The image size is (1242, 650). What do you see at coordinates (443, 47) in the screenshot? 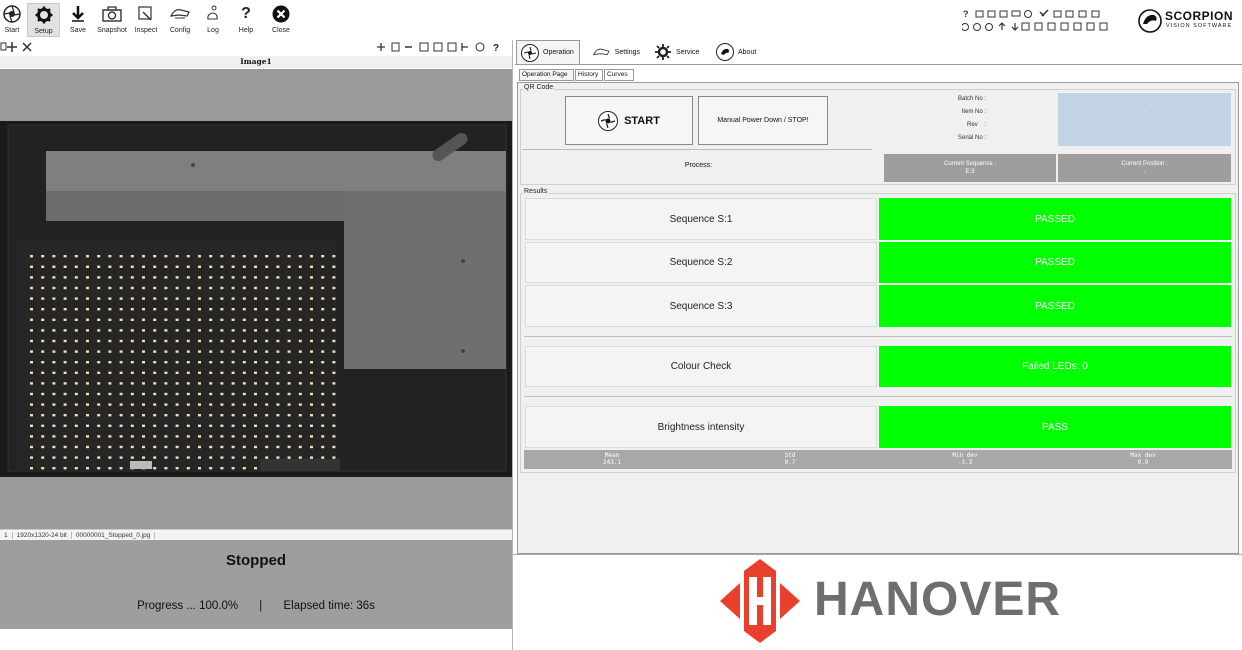
I see `zoom-tool-icons: ?` at bounding box center [443, 47].